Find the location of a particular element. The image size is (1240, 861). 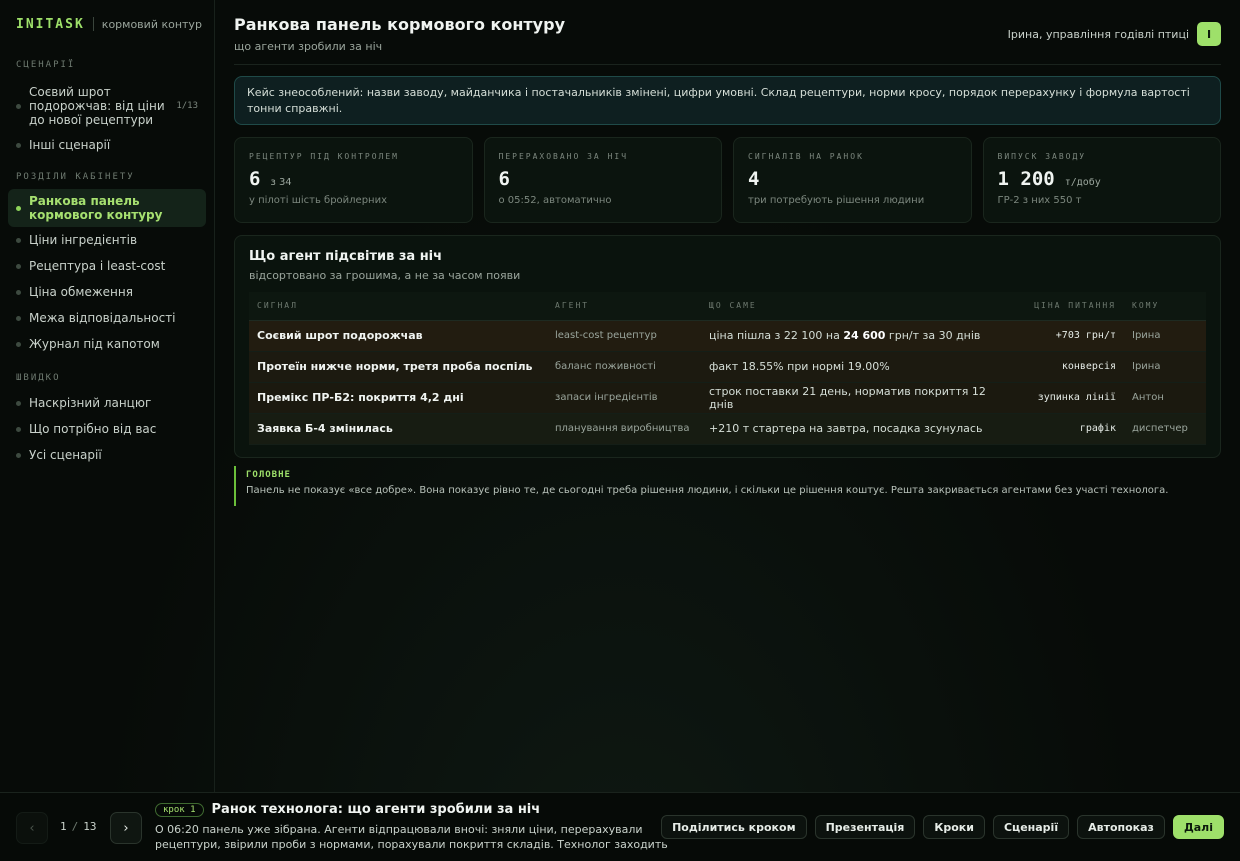

column-header-what: ЩО САМЕ is located at coordinates (858, 306).